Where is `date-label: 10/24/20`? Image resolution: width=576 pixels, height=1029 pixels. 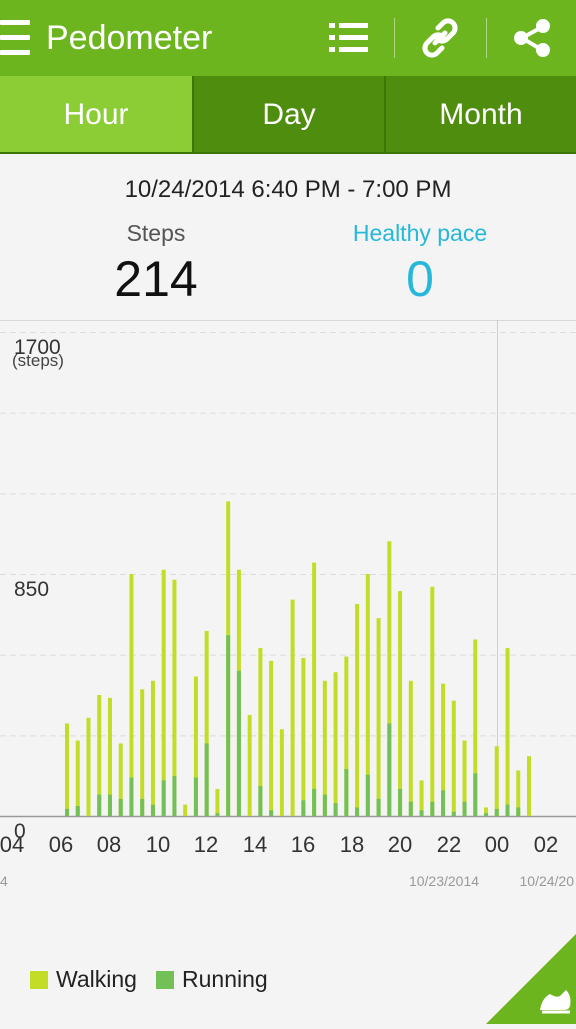 date-label: 10/24/20 is located at coordinates (547, 881).